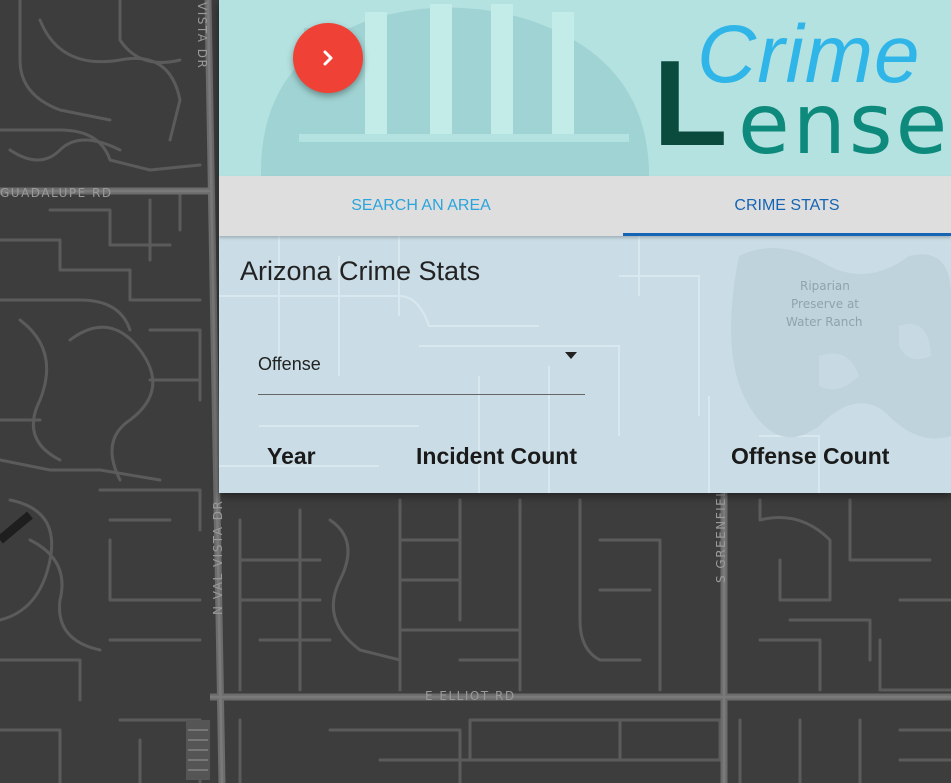  I want to click on column-header-incident-count: Incident Count, so click(496, 456).